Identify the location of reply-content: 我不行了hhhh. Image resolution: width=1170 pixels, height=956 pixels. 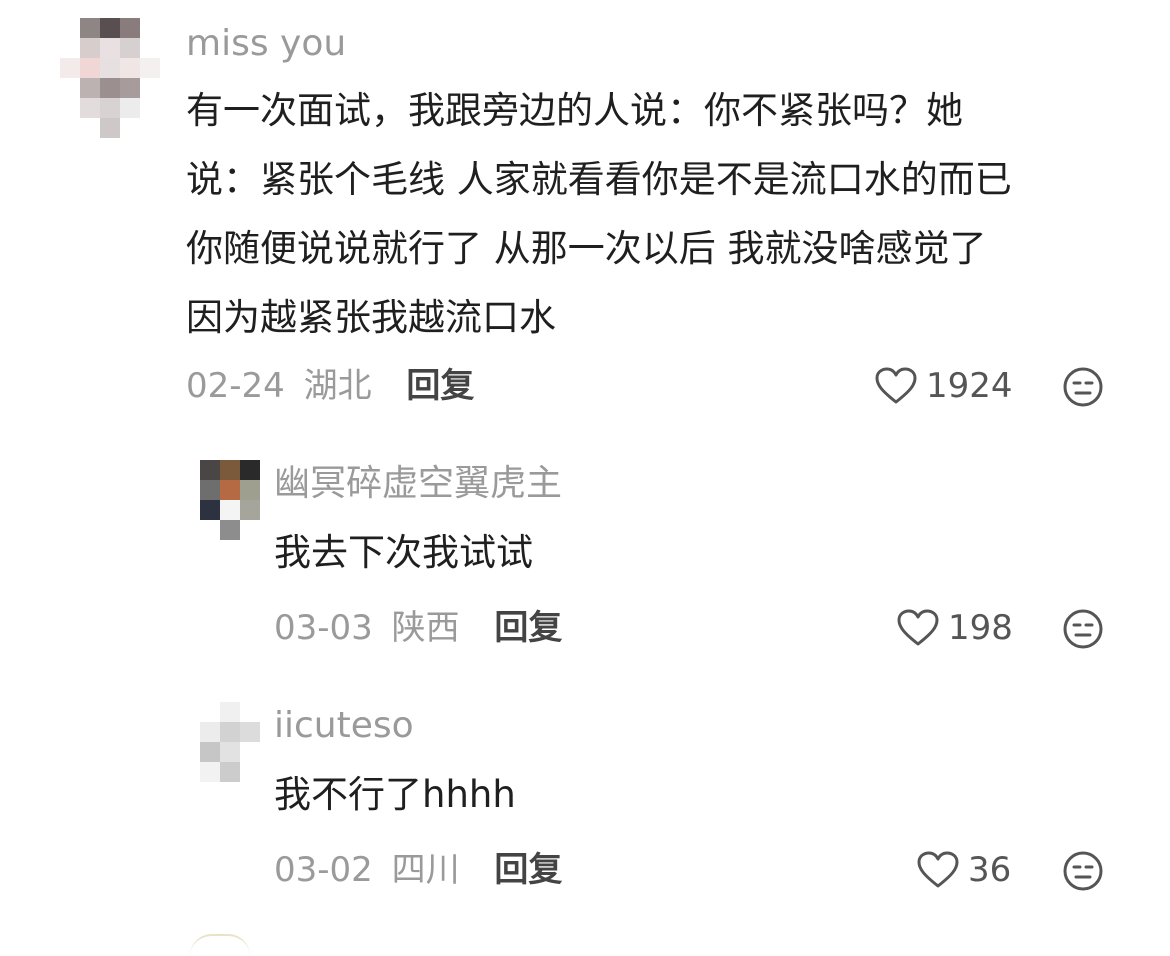
(395, 794).